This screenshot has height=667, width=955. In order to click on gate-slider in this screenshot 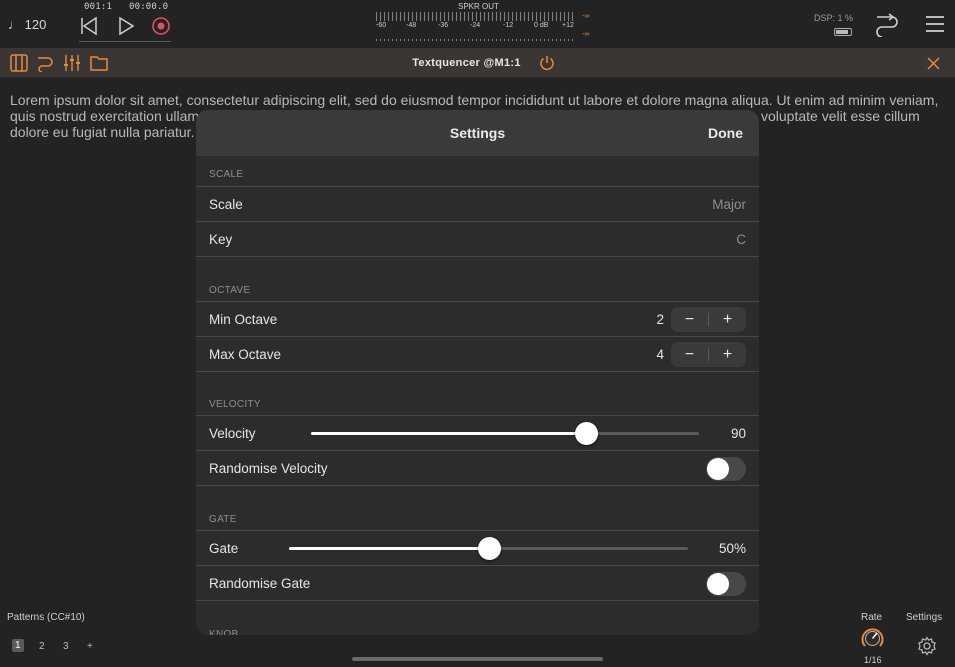, I will do `click(488, 548)`.